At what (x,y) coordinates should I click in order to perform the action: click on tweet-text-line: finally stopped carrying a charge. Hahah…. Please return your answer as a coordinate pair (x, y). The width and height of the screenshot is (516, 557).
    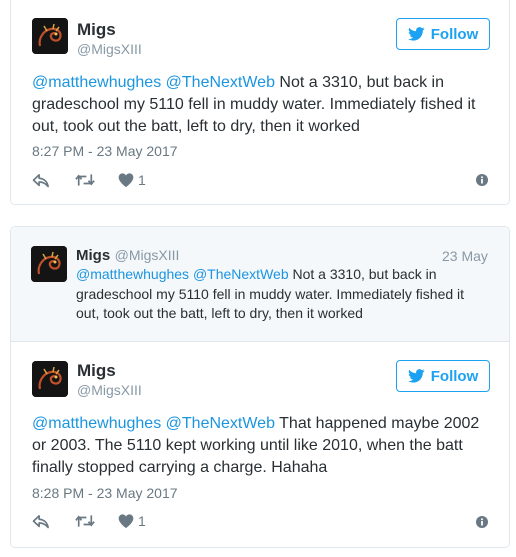
    Looking at the image, I should click on (180, 467).